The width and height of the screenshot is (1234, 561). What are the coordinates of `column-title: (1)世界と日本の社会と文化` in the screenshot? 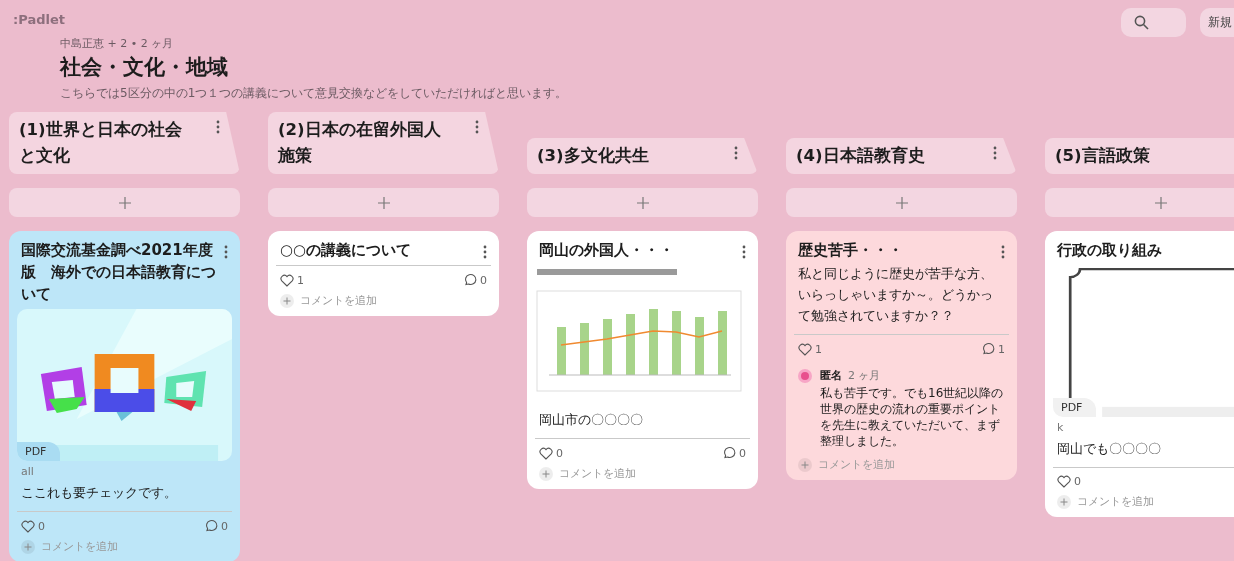 It's located at (101, 143).